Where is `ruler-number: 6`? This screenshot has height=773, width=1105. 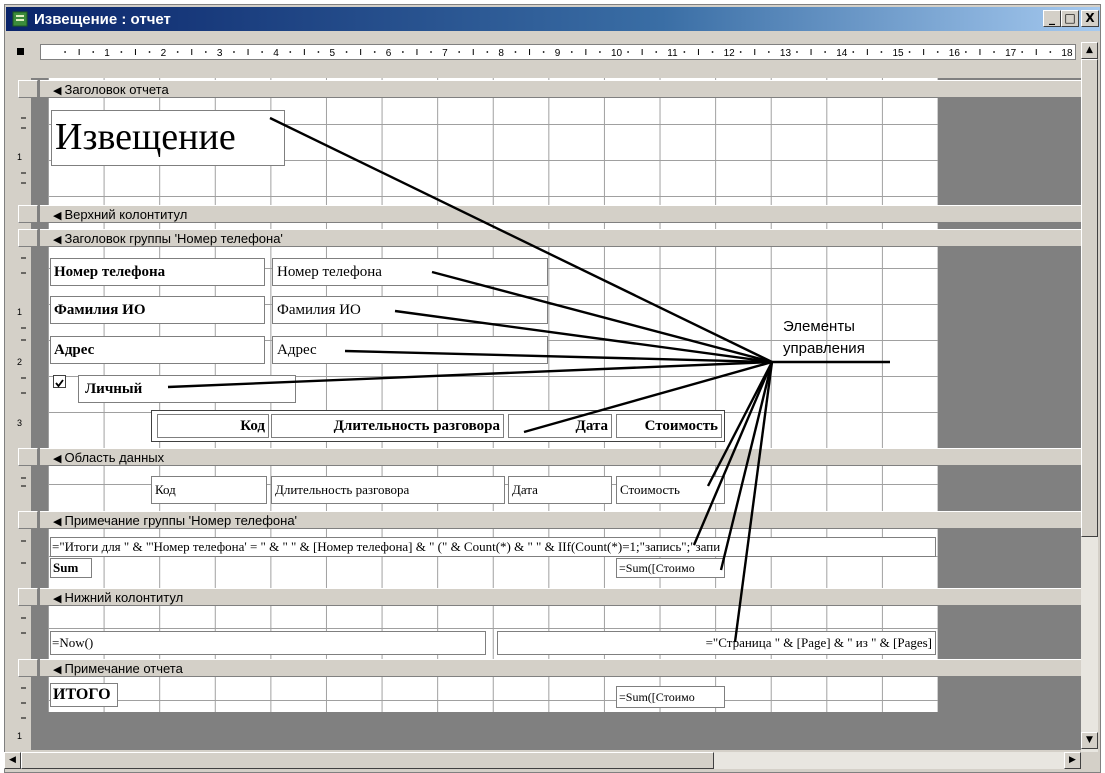 ruler-number: 6 is located at coordinates (389, 53).